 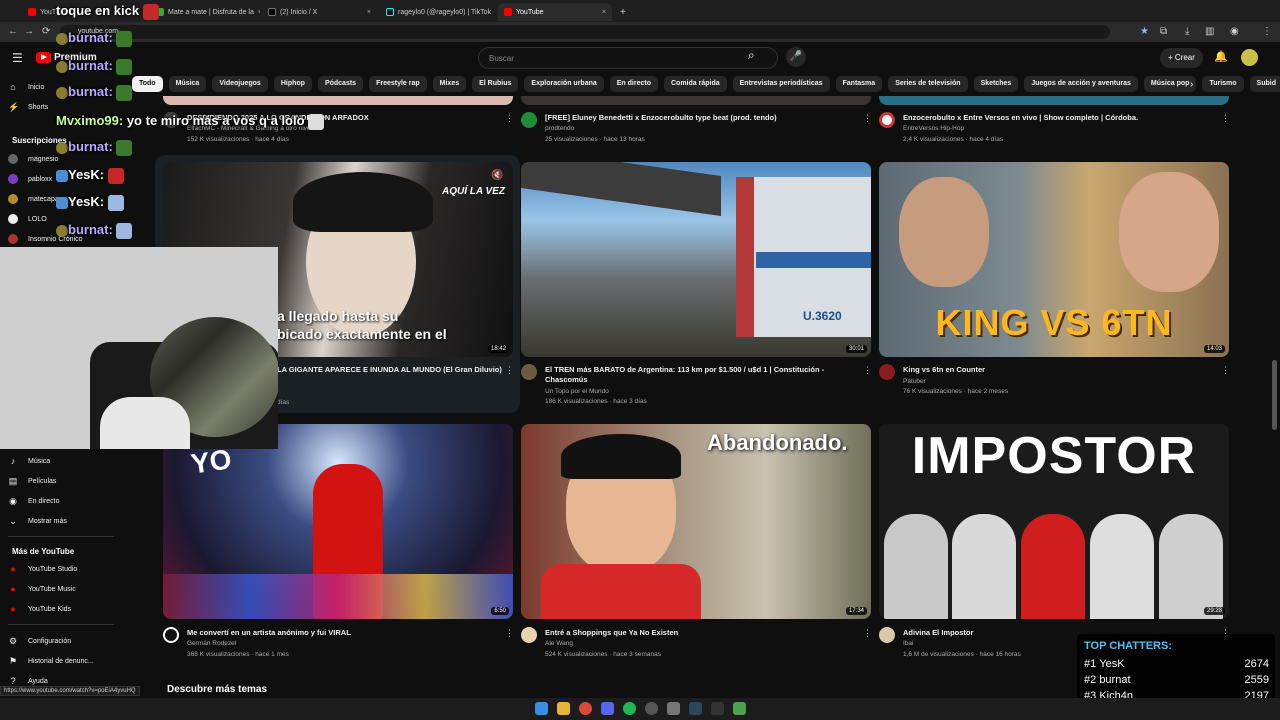 What do you see at coordinates (437, 12) in the screenshot?
I see `browser-tab: rageylo0 (@rageylo0) | TikTok×` at bounding box center [437, 12].